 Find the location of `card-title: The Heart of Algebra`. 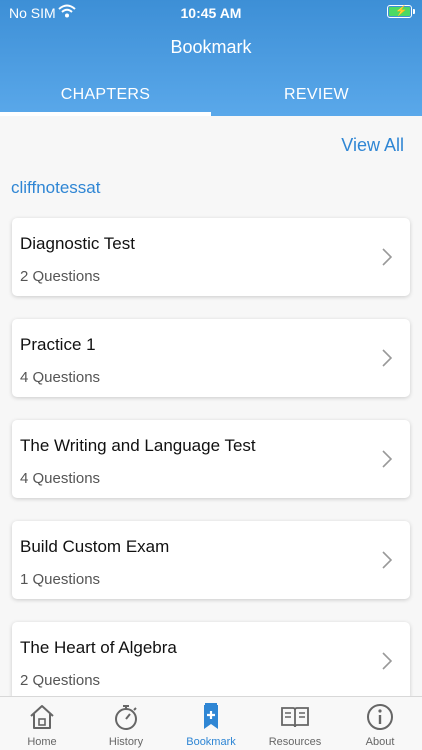

card-title: The Heart of Algebra is located at coordinates (98, 647).